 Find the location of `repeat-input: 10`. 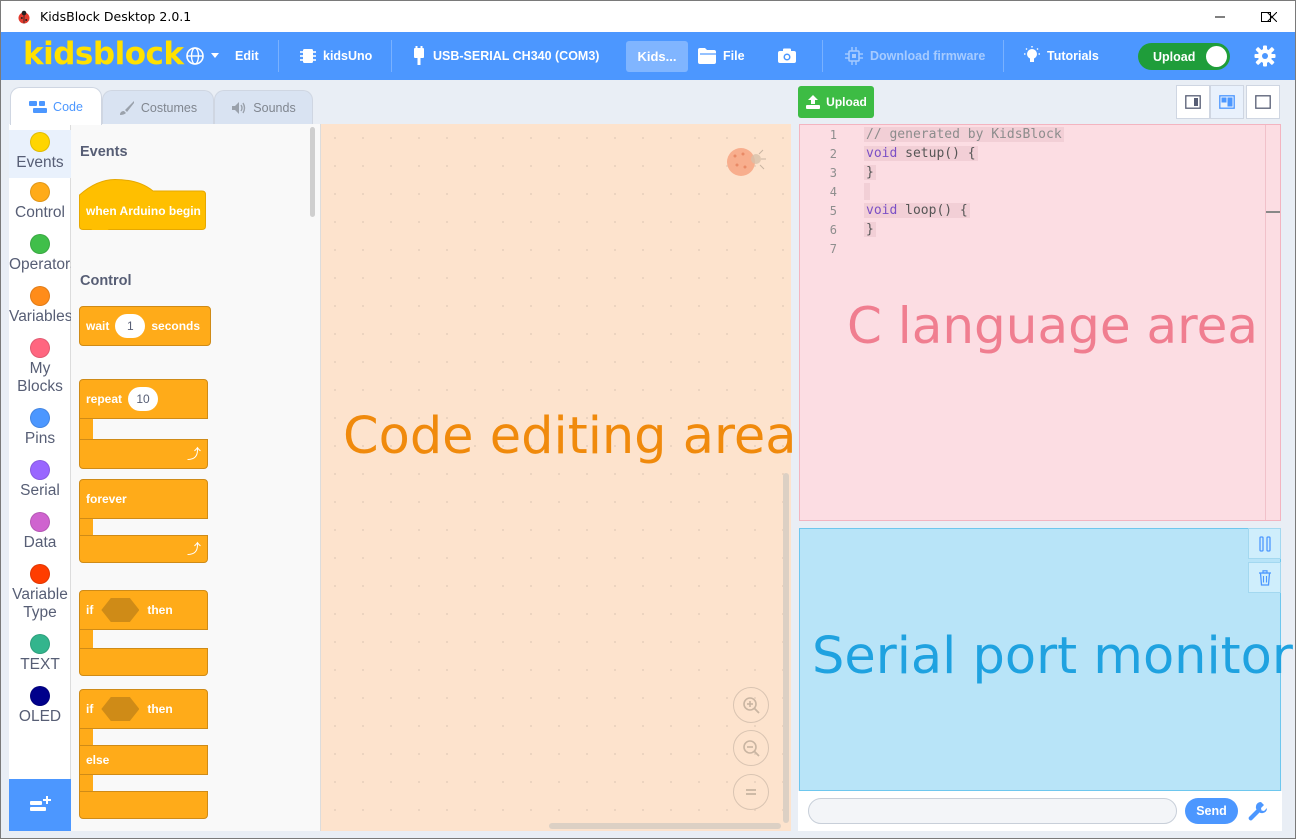

repeat-input: 10 is located at coordinates (143, 399).